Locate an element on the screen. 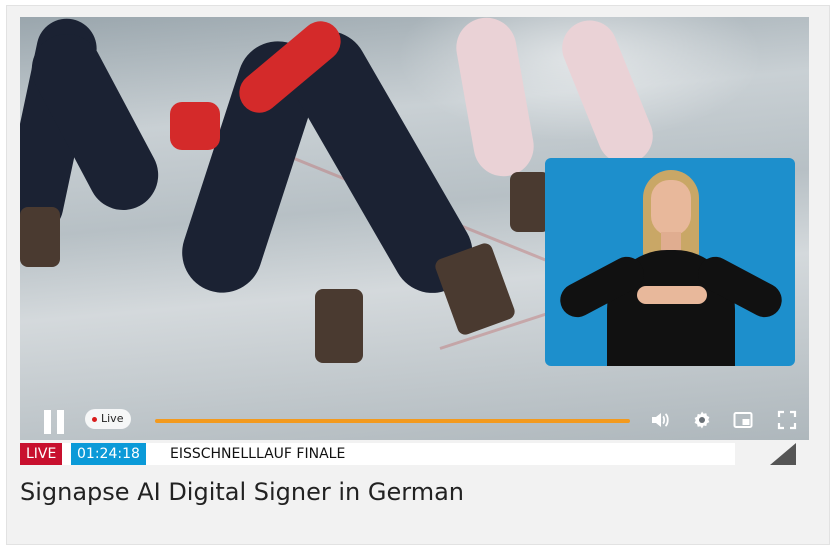 This screenshot has height=546, width=837. news-ticker: LIVE 01:24:18 EISSCHNELLLAUF FINALE is located at coordinates (408, 454).